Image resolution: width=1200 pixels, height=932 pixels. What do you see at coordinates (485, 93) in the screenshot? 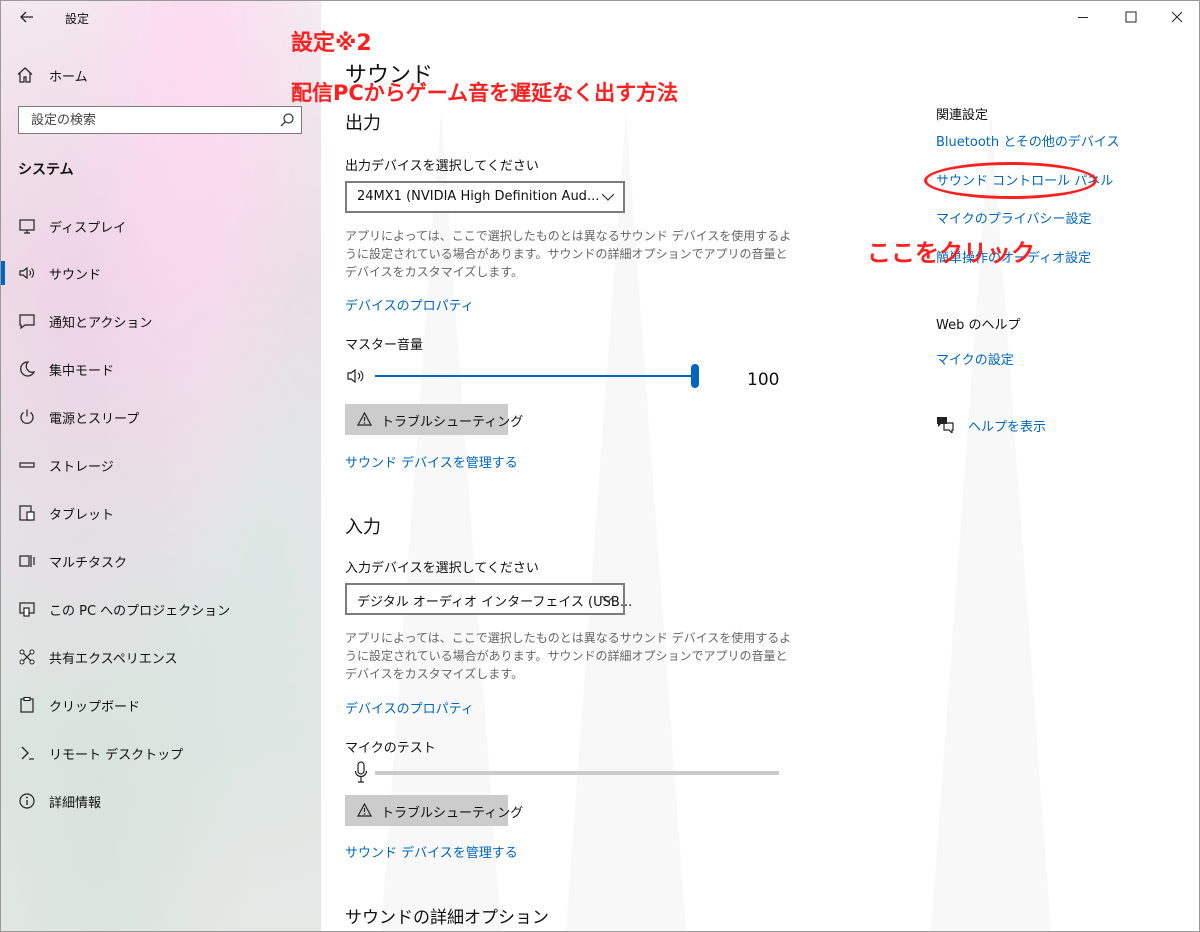
I see `annotation-title-line2: 配信PCからゲーム音を遅延なく出す方法` at bounding box center [485, 93].